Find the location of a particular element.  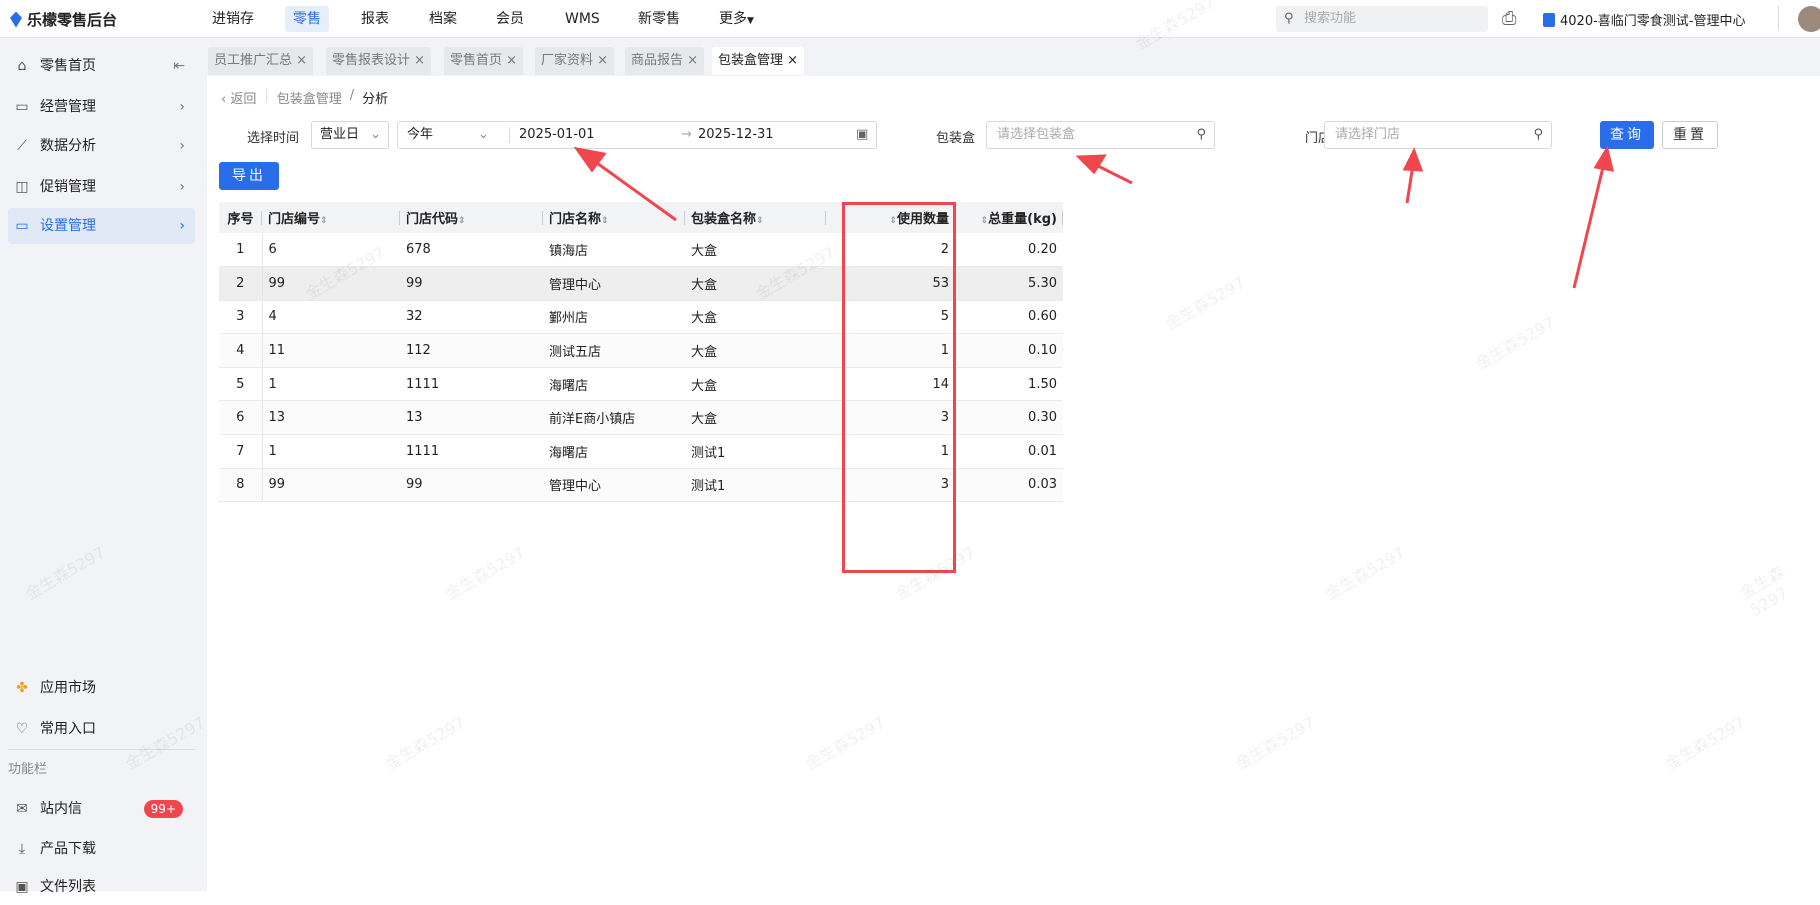

annotation-arrows is located at coordinates (1093, 217).